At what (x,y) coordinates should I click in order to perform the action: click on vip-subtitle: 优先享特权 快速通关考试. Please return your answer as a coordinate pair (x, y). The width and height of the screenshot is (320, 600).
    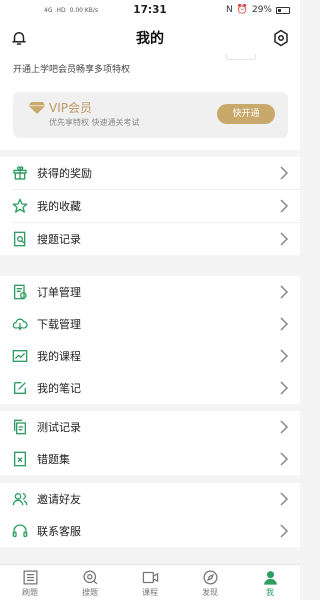
    Looking at the image, I should click on (94, 122).